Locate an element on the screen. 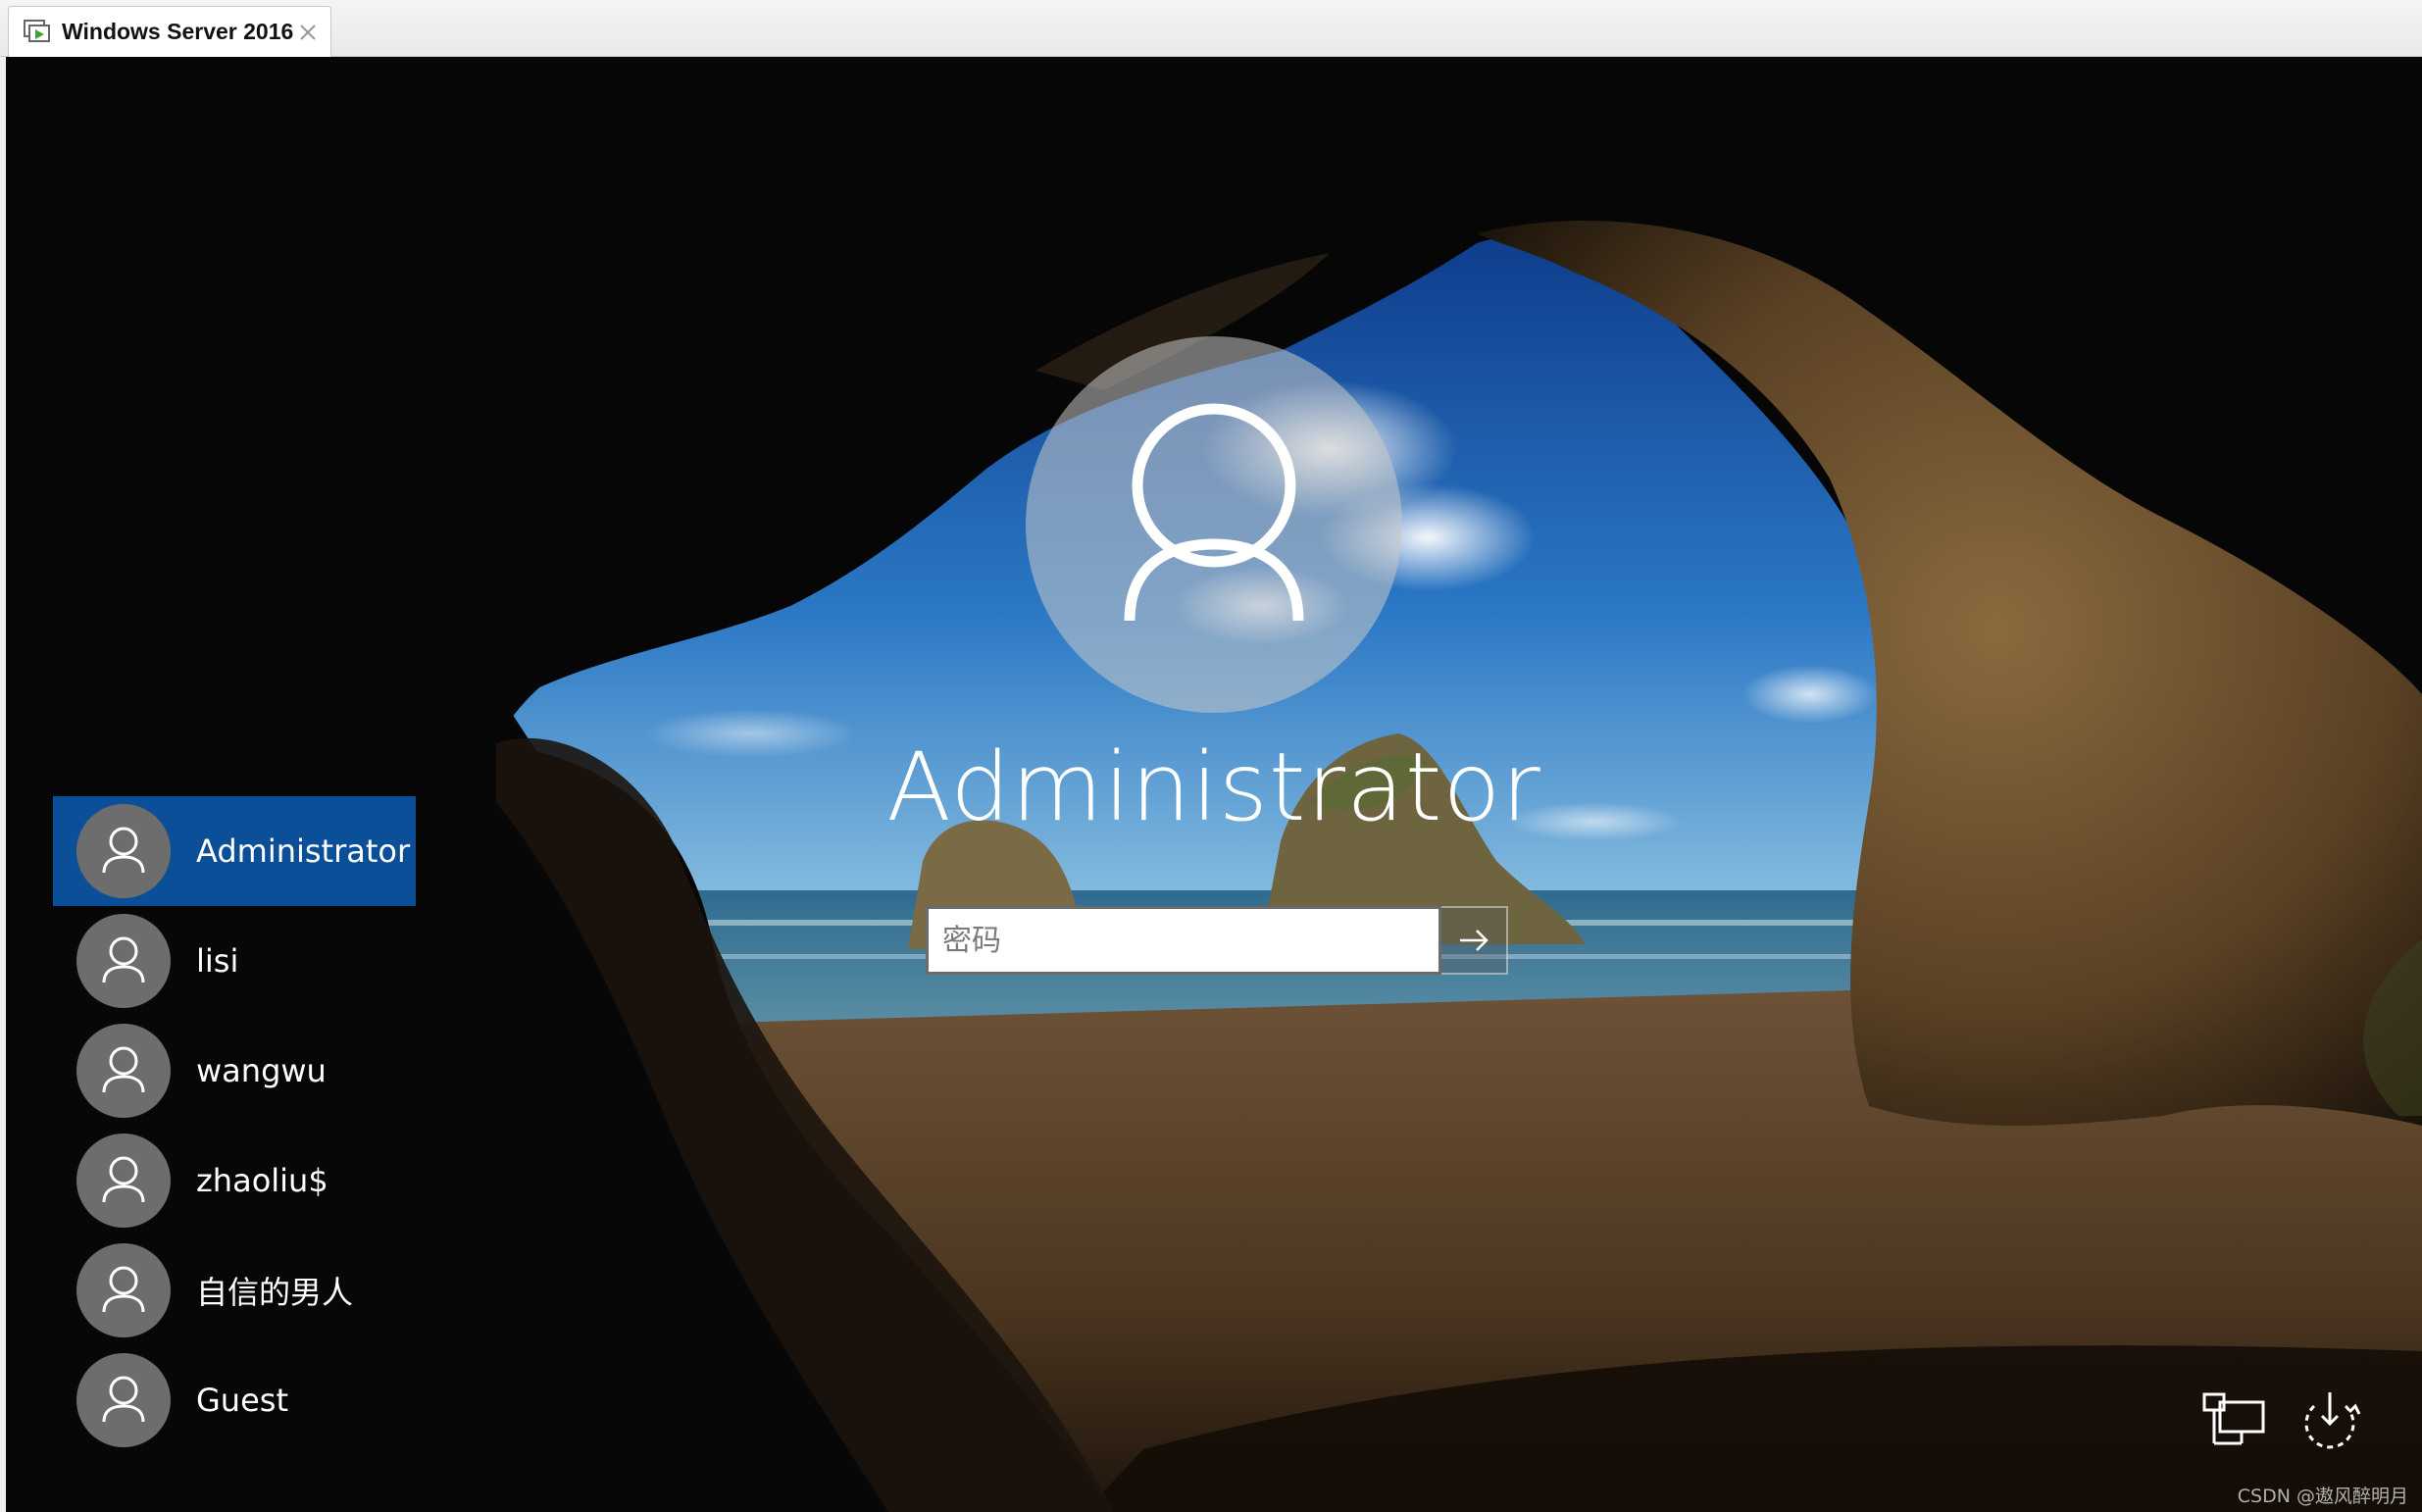 This screenshot has width=2422, height=1512. vm-play-icon is located at coordinates (37, 30).